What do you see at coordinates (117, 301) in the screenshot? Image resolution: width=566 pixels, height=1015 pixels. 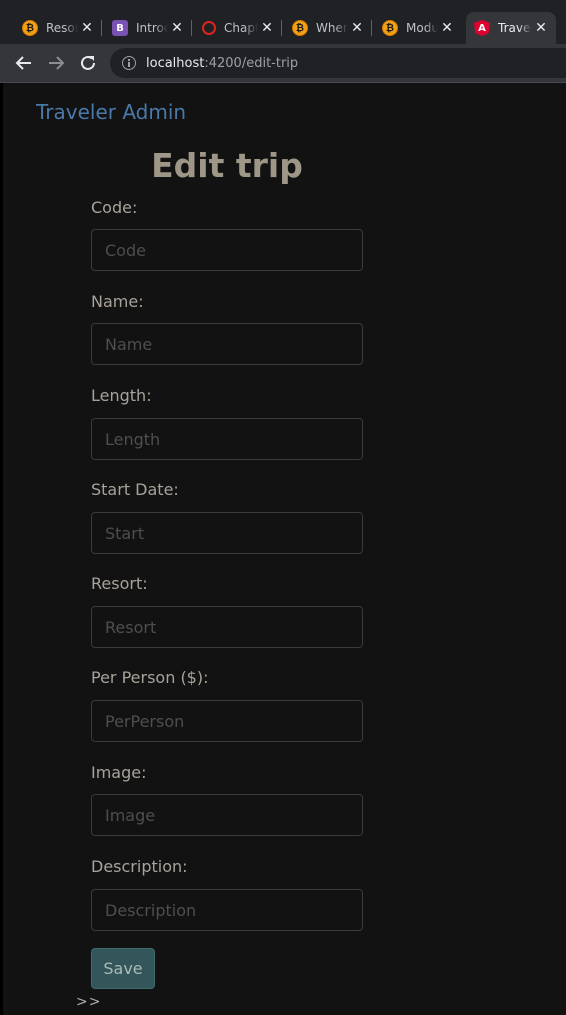 I see `name-label: Name:` at bounding box center [117, 301].